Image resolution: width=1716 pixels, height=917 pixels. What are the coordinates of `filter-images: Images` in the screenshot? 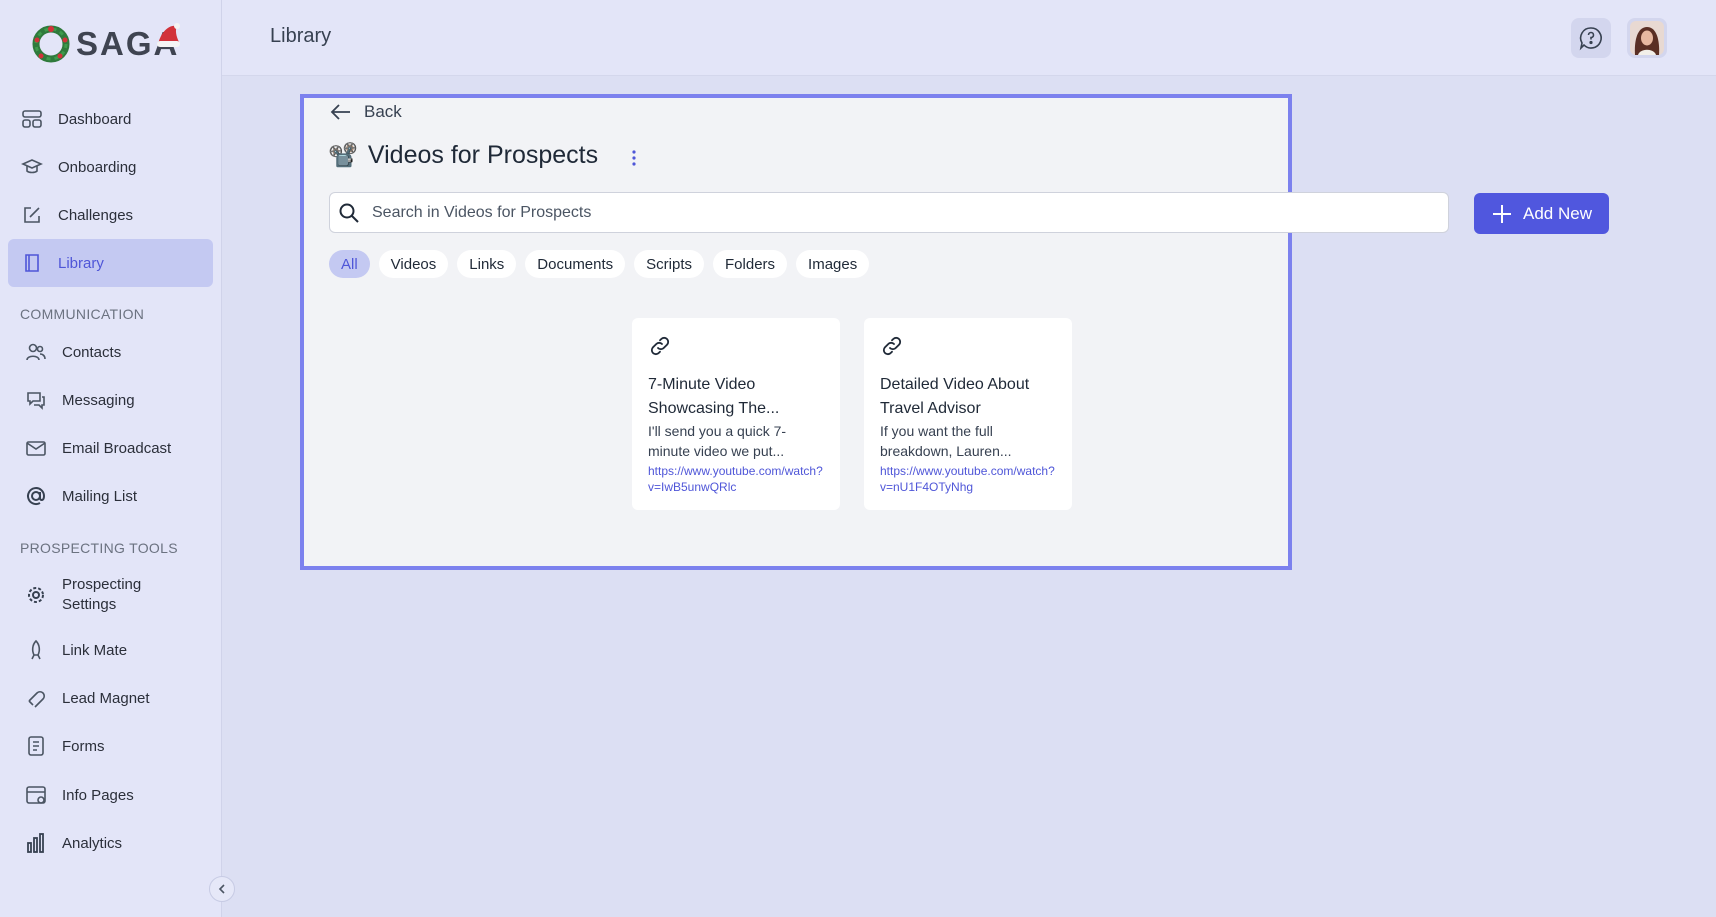 It's located at (833, 264).